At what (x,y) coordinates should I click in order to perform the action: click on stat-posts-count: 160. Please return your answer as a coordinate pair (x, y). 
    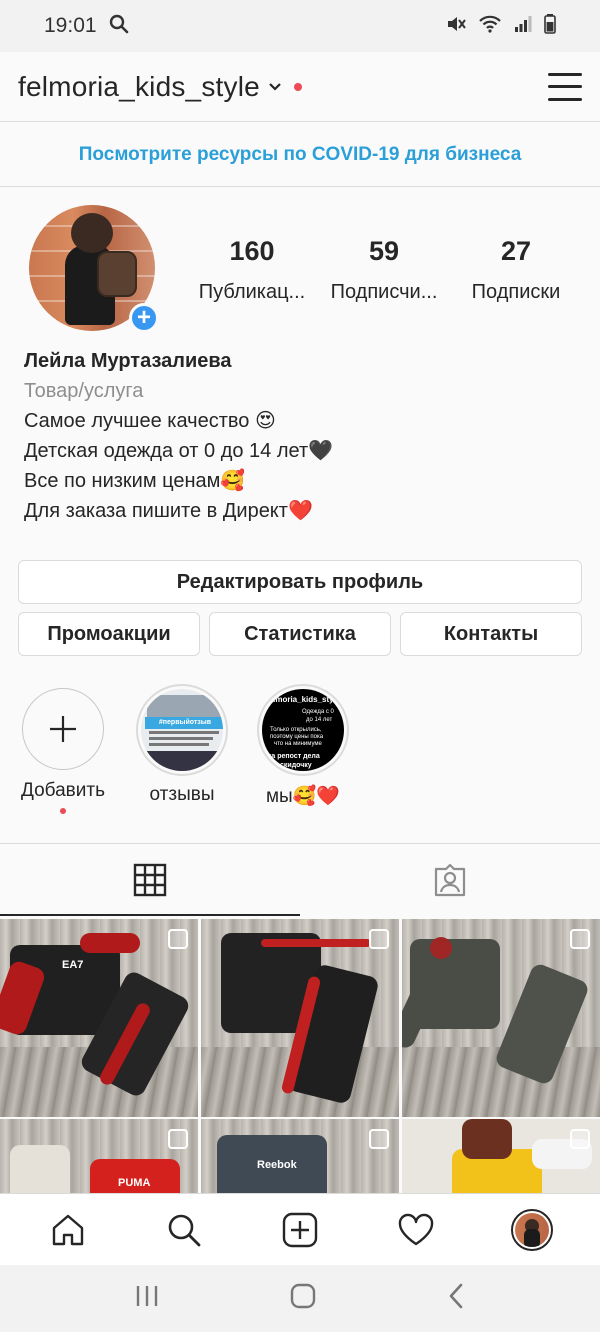
    Looking at the image, I should click on (252, 251).